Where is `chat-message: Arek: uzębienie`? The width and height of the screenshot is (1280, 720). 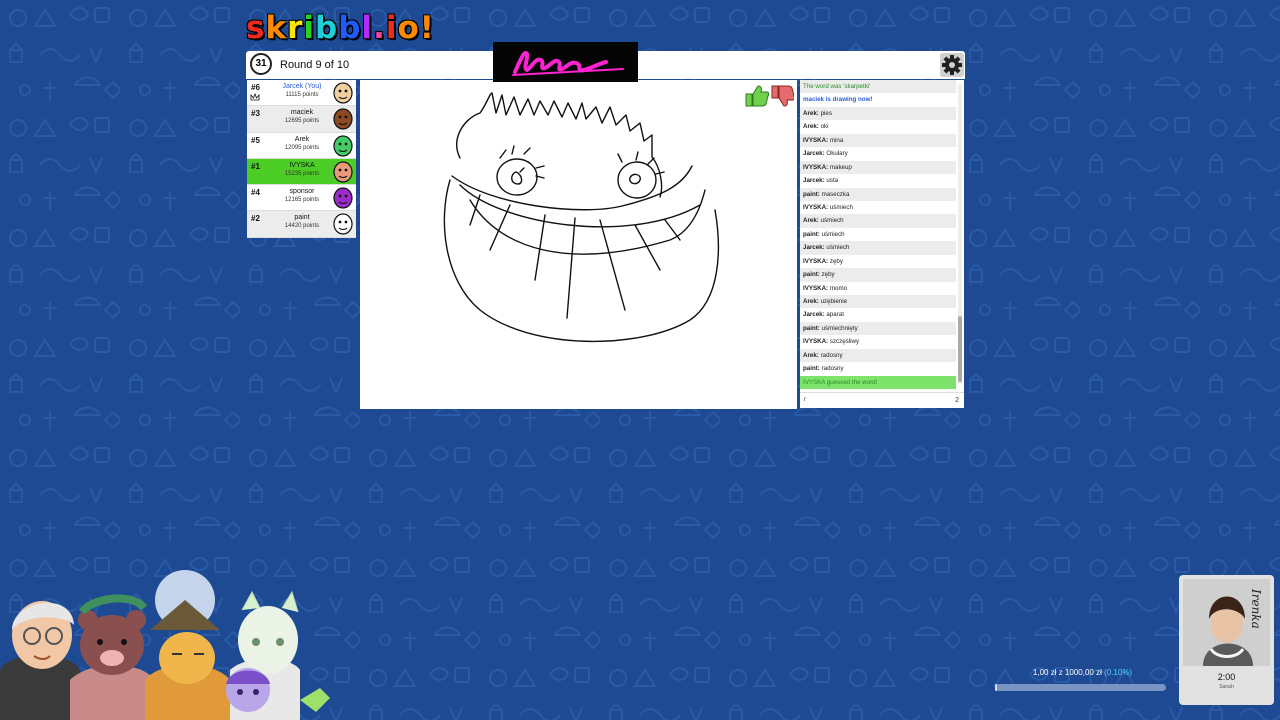 chat-message: Arek: uzębienie is located at coordinates (878, 302).